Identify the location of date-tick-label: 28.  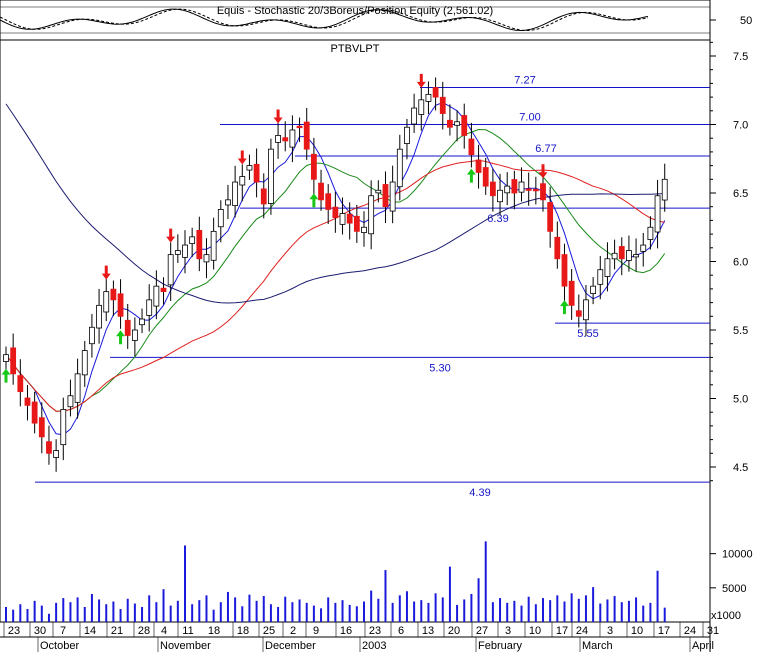
(144, 631).